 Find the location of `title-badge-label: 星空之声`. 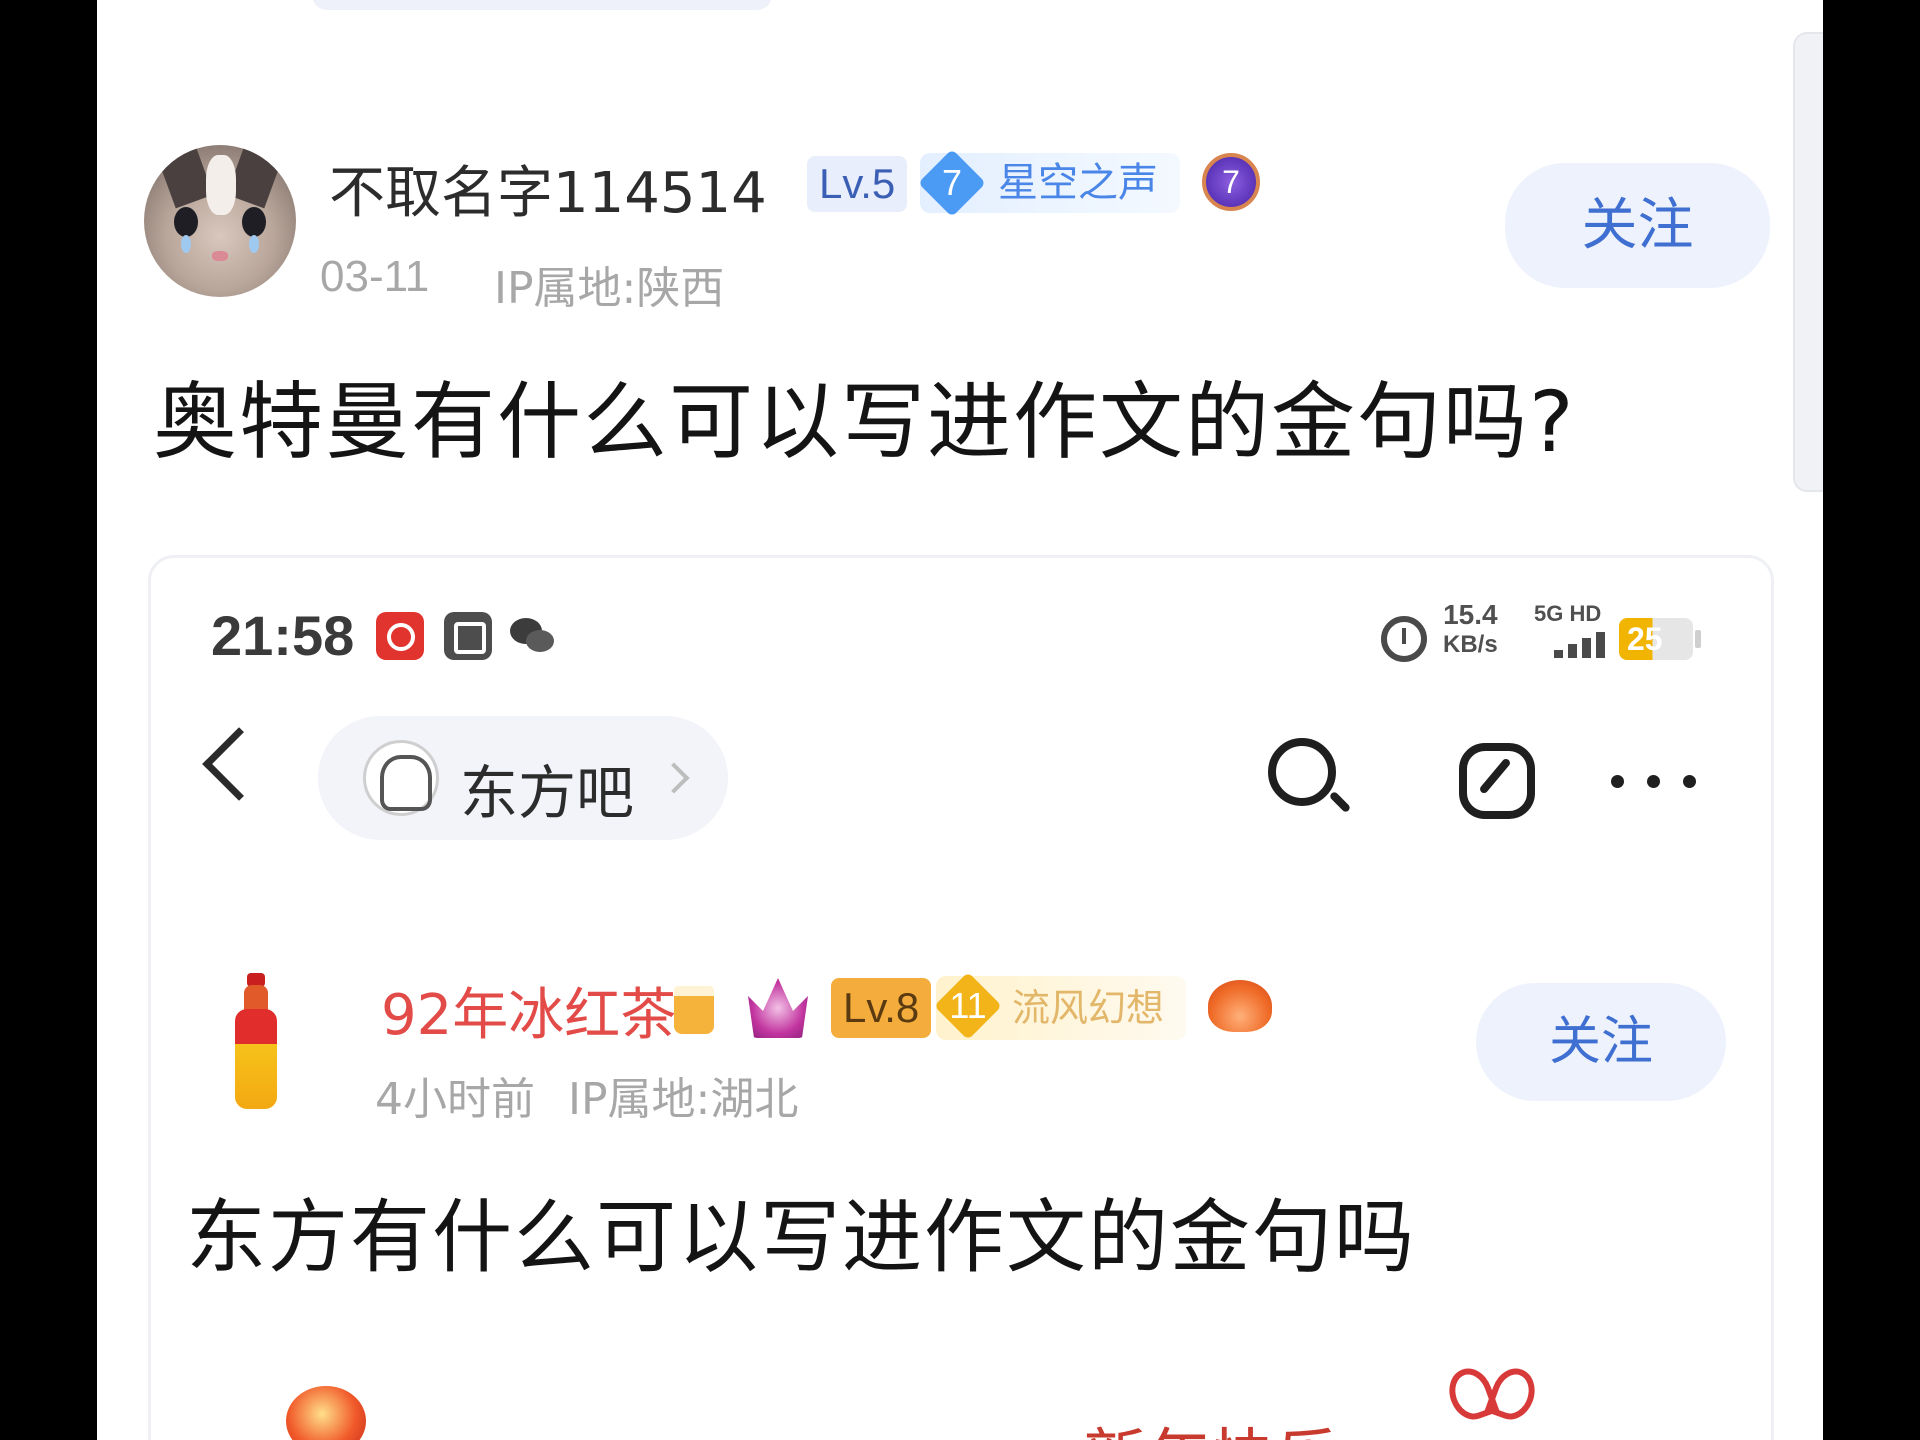

title-badge-label: 星空之声 is located at coordinates (1078, 183).